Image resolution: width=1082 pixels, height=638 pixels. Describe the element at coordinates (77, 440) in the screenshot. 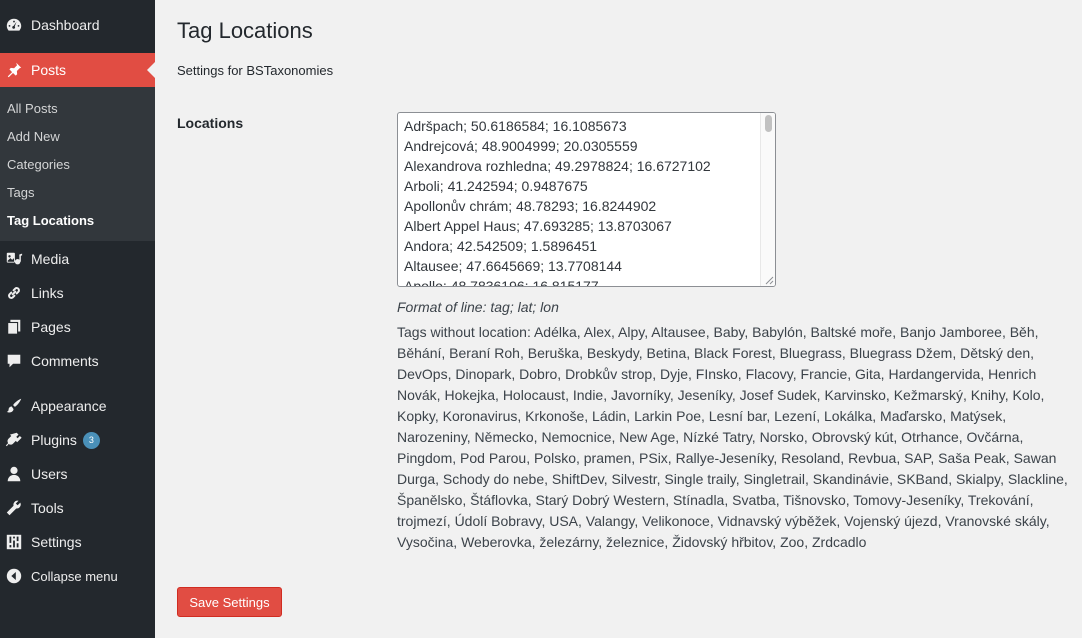

I see `menu-item-plugins: Plugins 3` at that location.